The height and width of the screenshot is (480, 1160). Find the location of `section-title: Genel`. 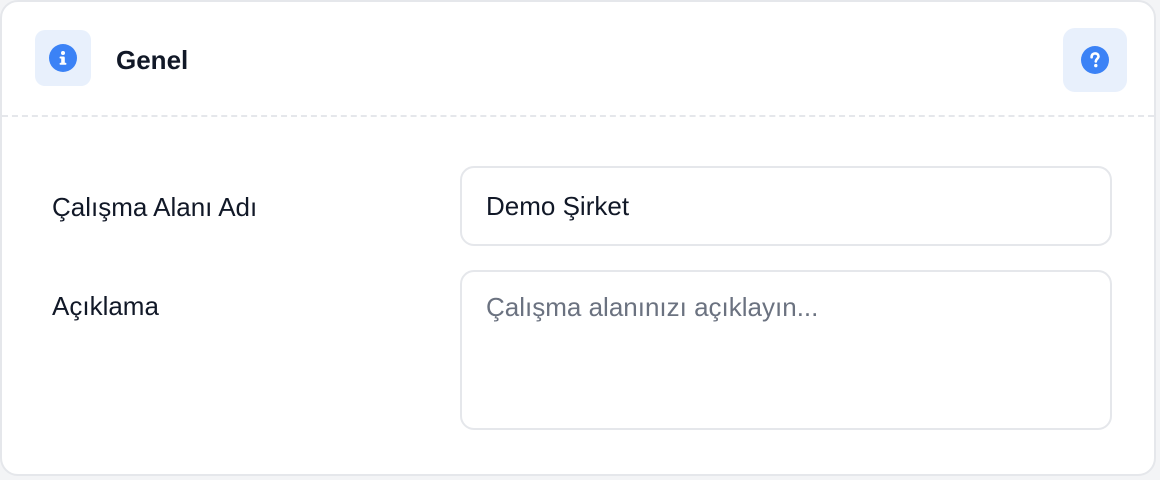

section-title: Genel is located at coordinates (152, 60).